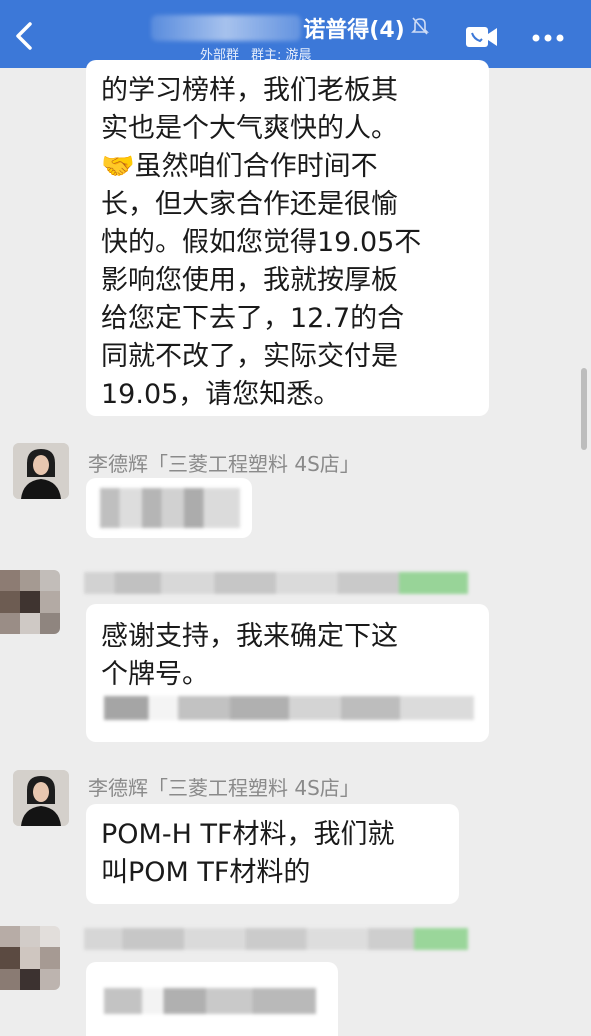 The image size is (591, 1036). Describe the element at coordinates (248, 834) in the screenshot. I see `message-line: POM-H TF材料，我们就` at that location.